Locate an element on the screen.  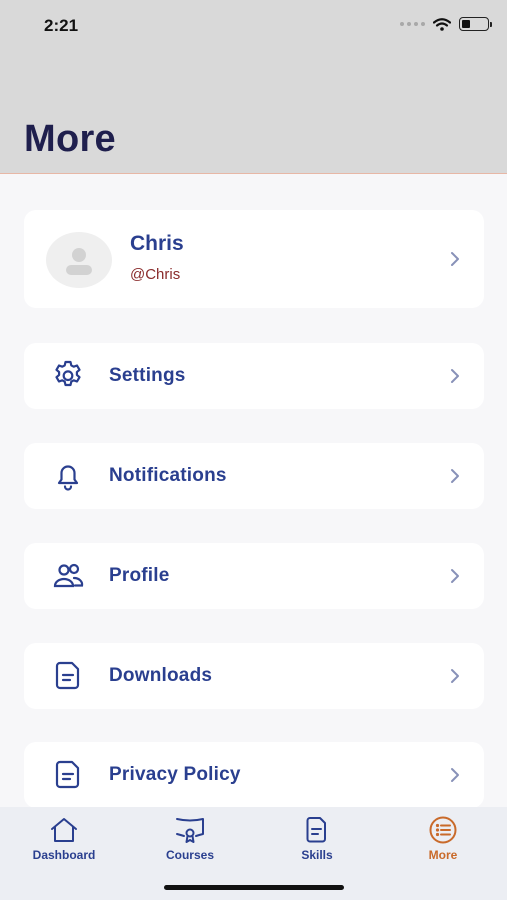
tab-dashboard: Dashboard is located at coordinates (64, 838).